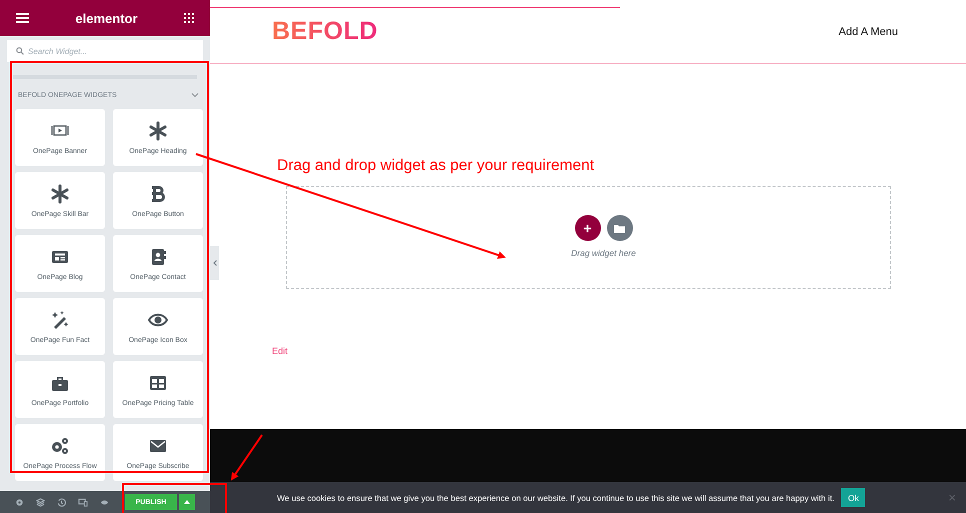  I want to click on folder-icon, so click(619, 228).